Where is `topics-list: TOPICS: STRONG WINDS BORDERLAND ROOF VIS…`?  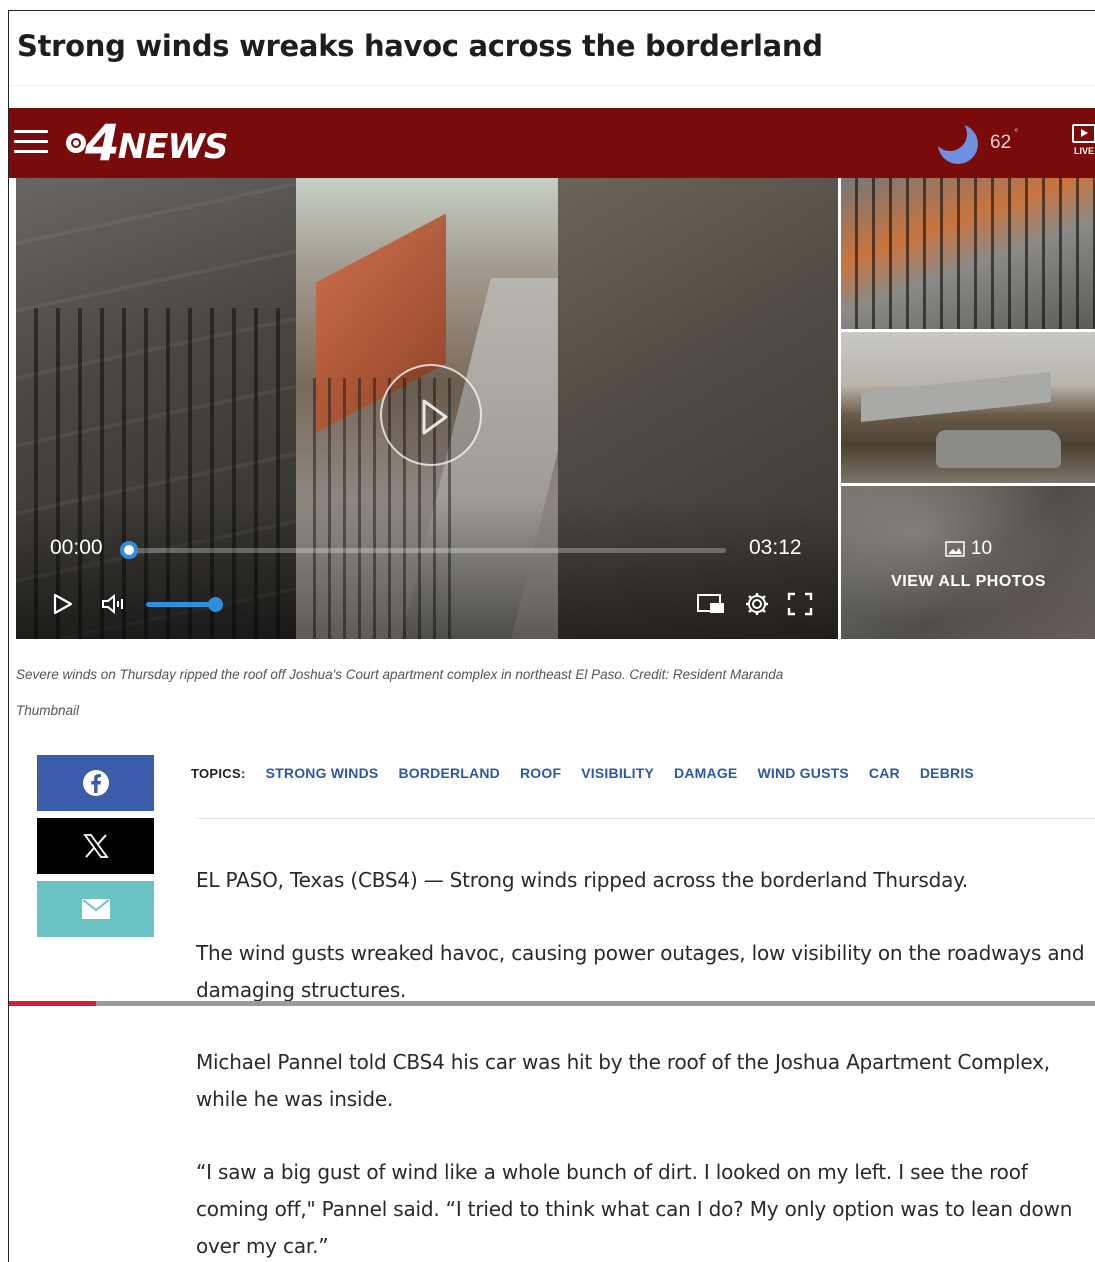 topics-list: TOPICS: STRONG WINDS BORDERLAND ROOF VIS… is located at coordinates (592, 773).